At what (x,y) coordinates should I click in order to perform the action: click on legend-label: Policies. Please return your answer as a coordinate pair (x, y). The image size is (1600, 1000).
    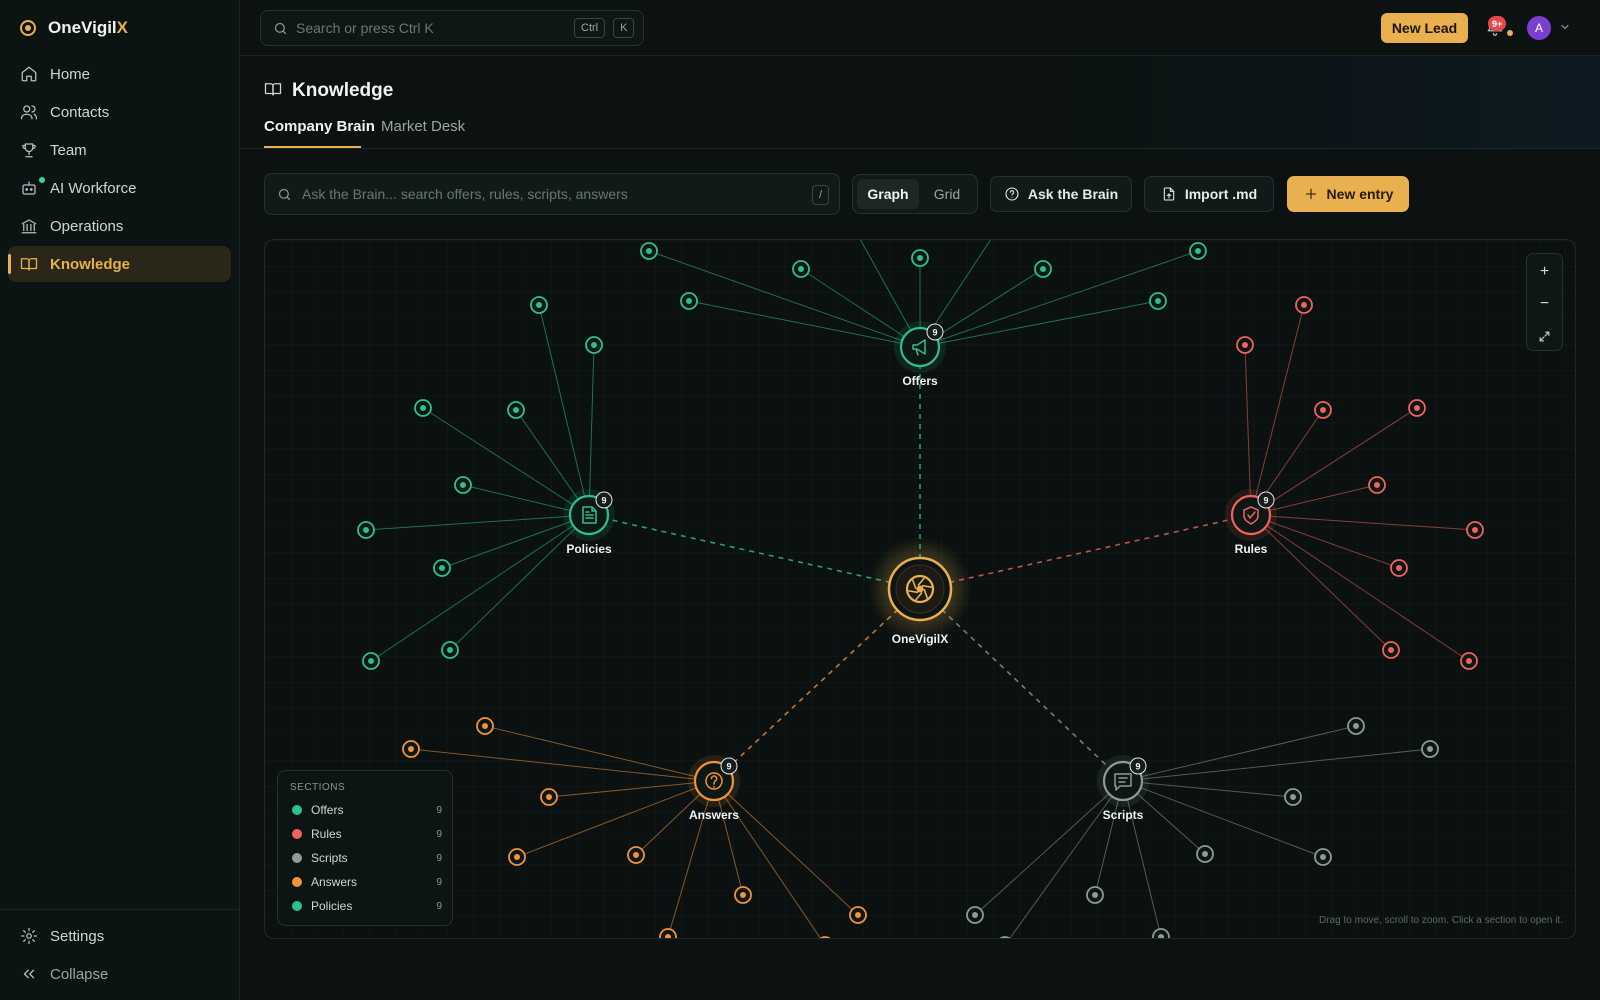
    Looking at the image, I should click on (332, 906).